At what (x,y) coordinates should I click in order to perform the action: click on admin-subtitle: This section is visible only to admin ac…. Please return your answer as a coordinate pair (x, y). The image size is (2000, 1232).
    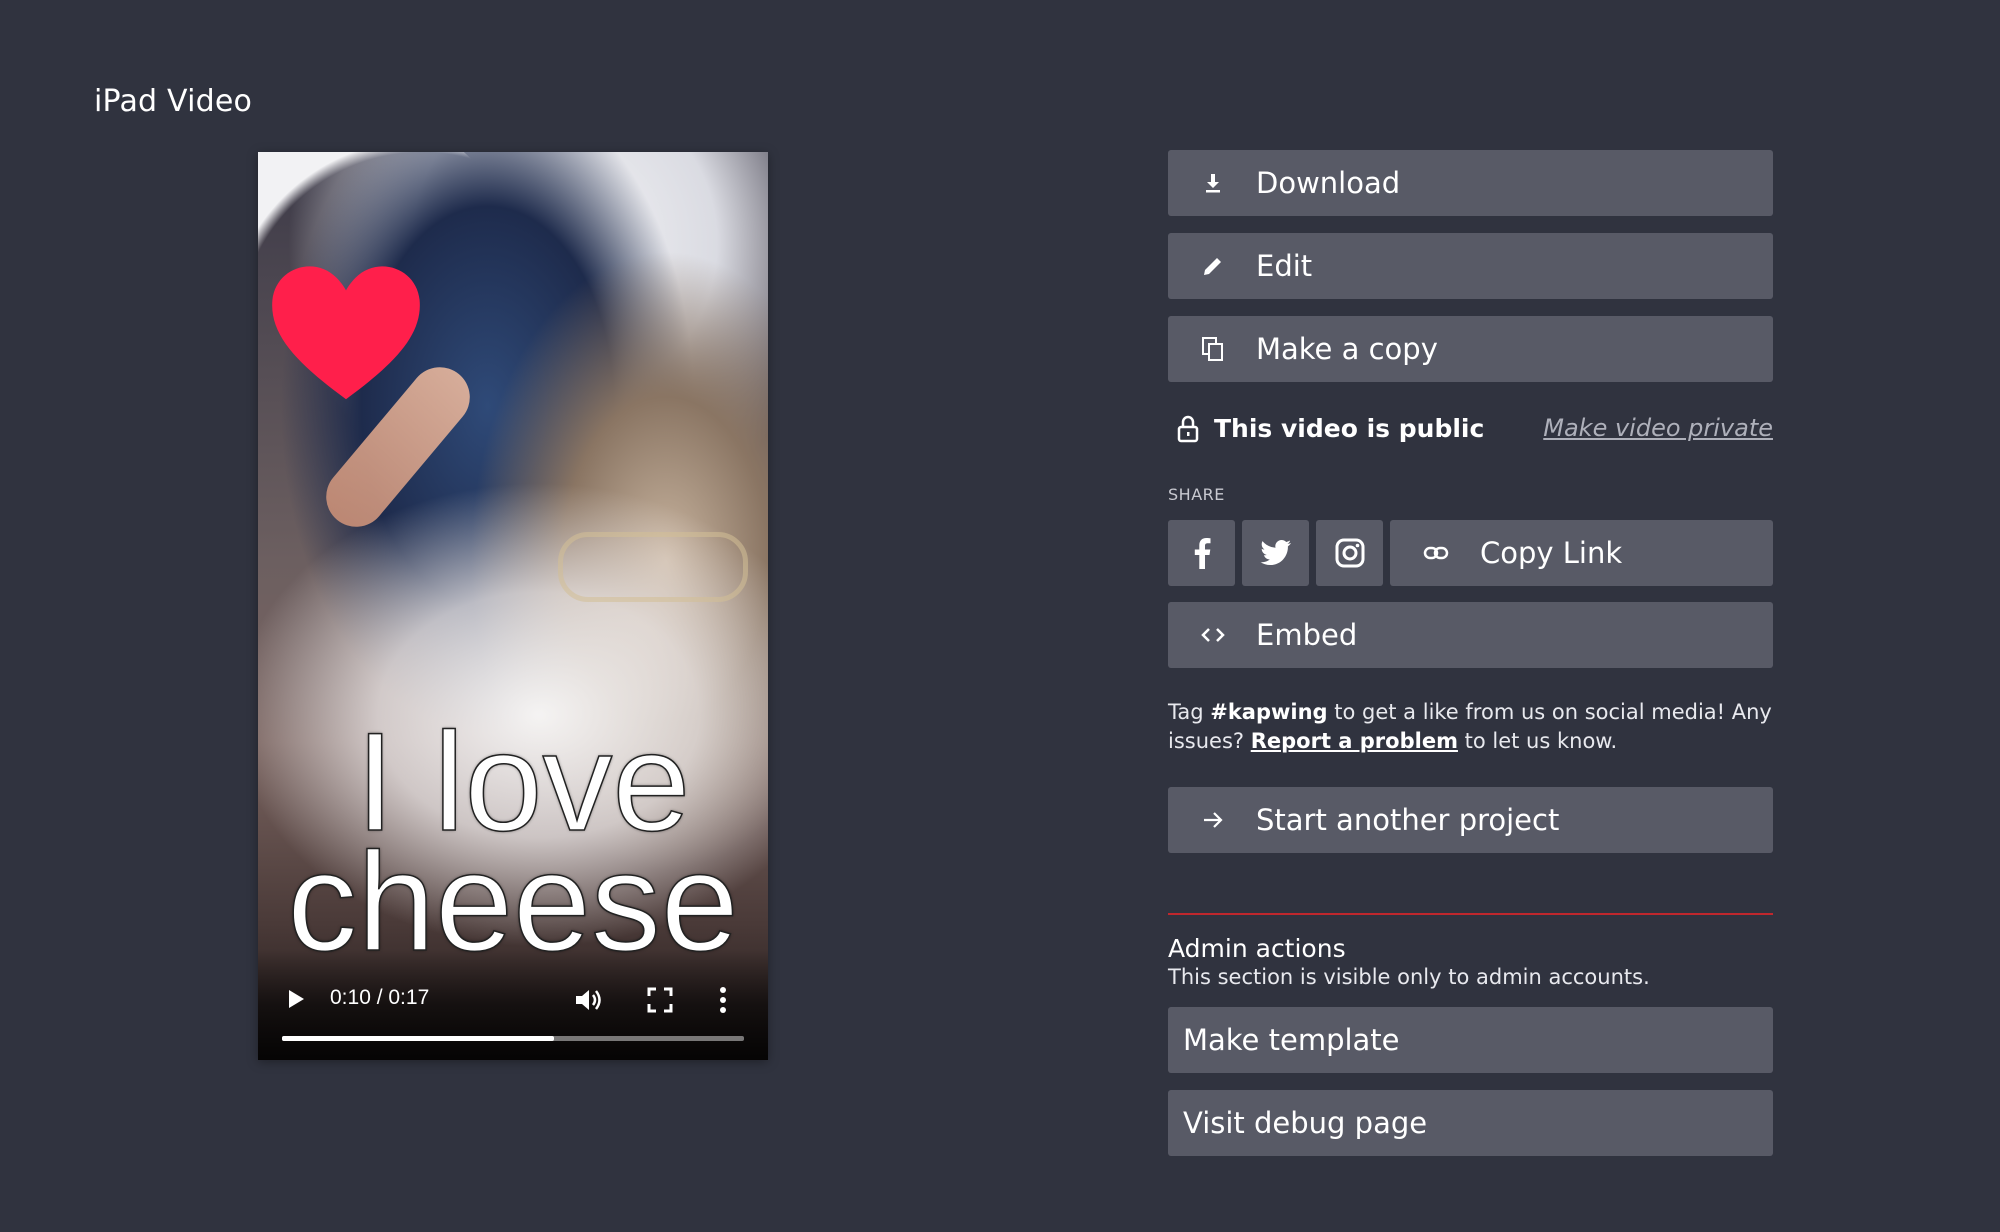
    Looking at the image, I should click on (1409, 977).